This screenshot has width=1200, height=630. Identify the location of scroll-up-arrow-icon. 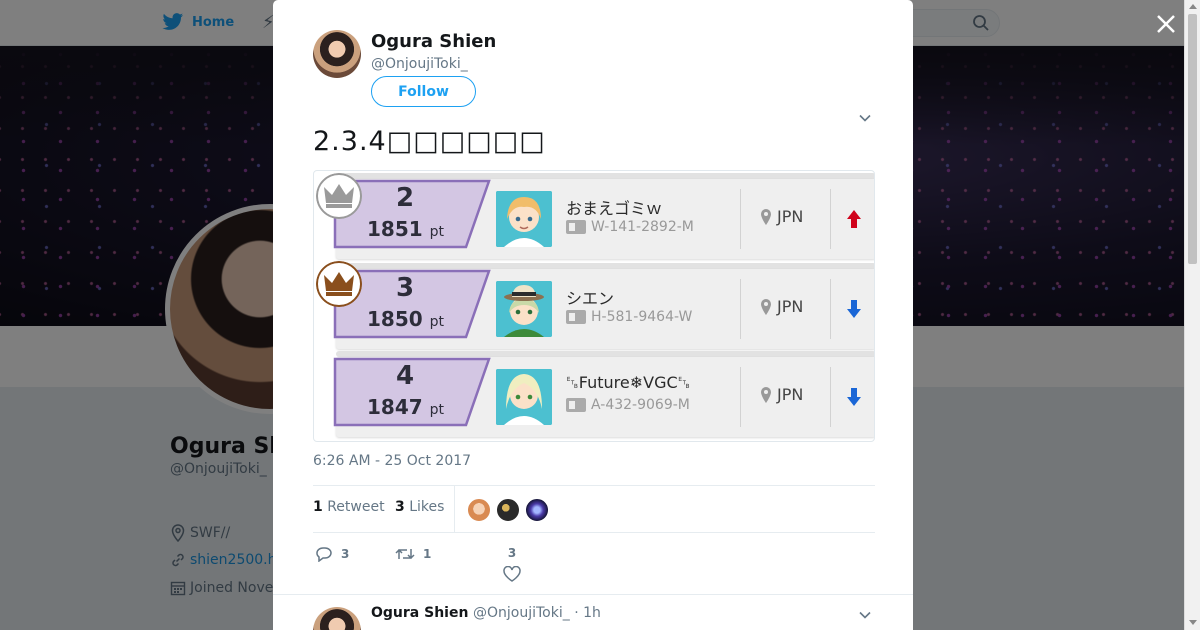
(1193, 6).